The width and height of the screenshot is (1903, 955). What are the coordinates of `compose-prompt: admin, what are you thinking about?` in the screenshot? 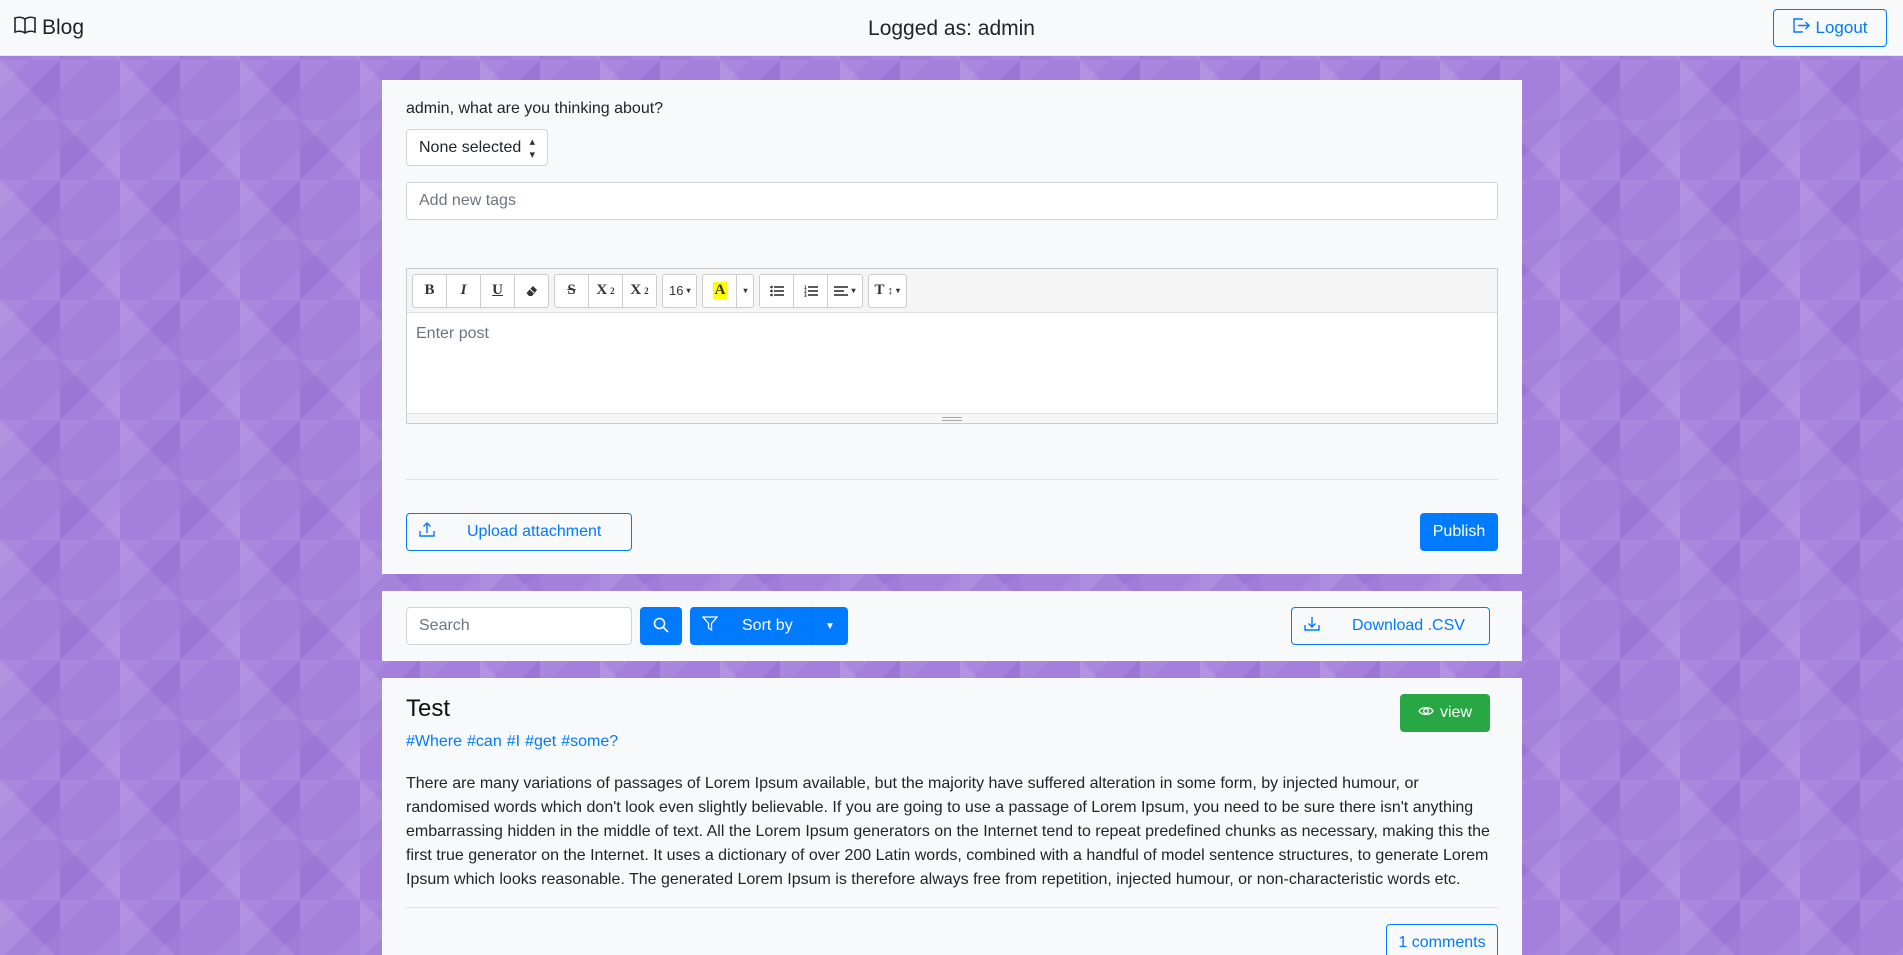 It's located at (535, 108).